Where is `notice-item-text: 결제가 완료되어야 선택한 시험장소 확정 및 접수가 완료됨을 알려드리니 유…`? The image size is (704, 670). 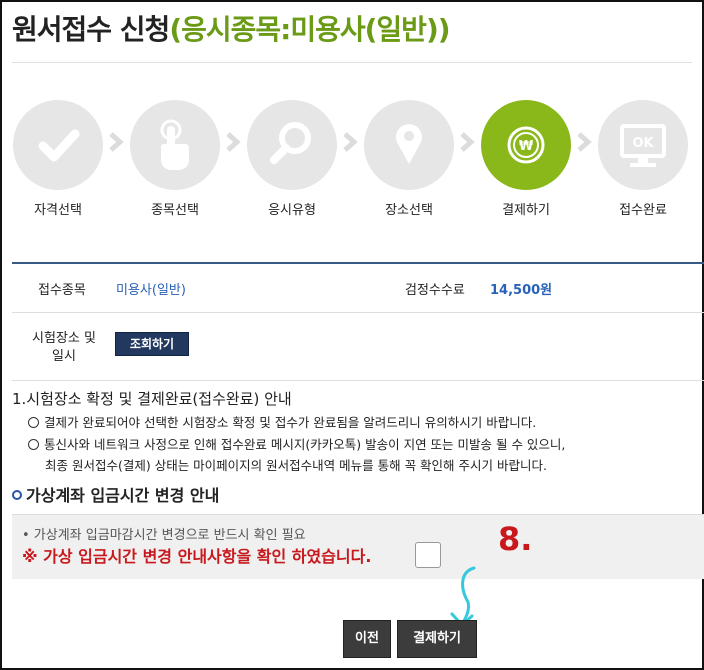 notice-item-text: 결제가 완료되어야 선택한 시험장소 확정 및 접수가 완료됨을 알려드리니 유… is located at coordinates (290, 422).